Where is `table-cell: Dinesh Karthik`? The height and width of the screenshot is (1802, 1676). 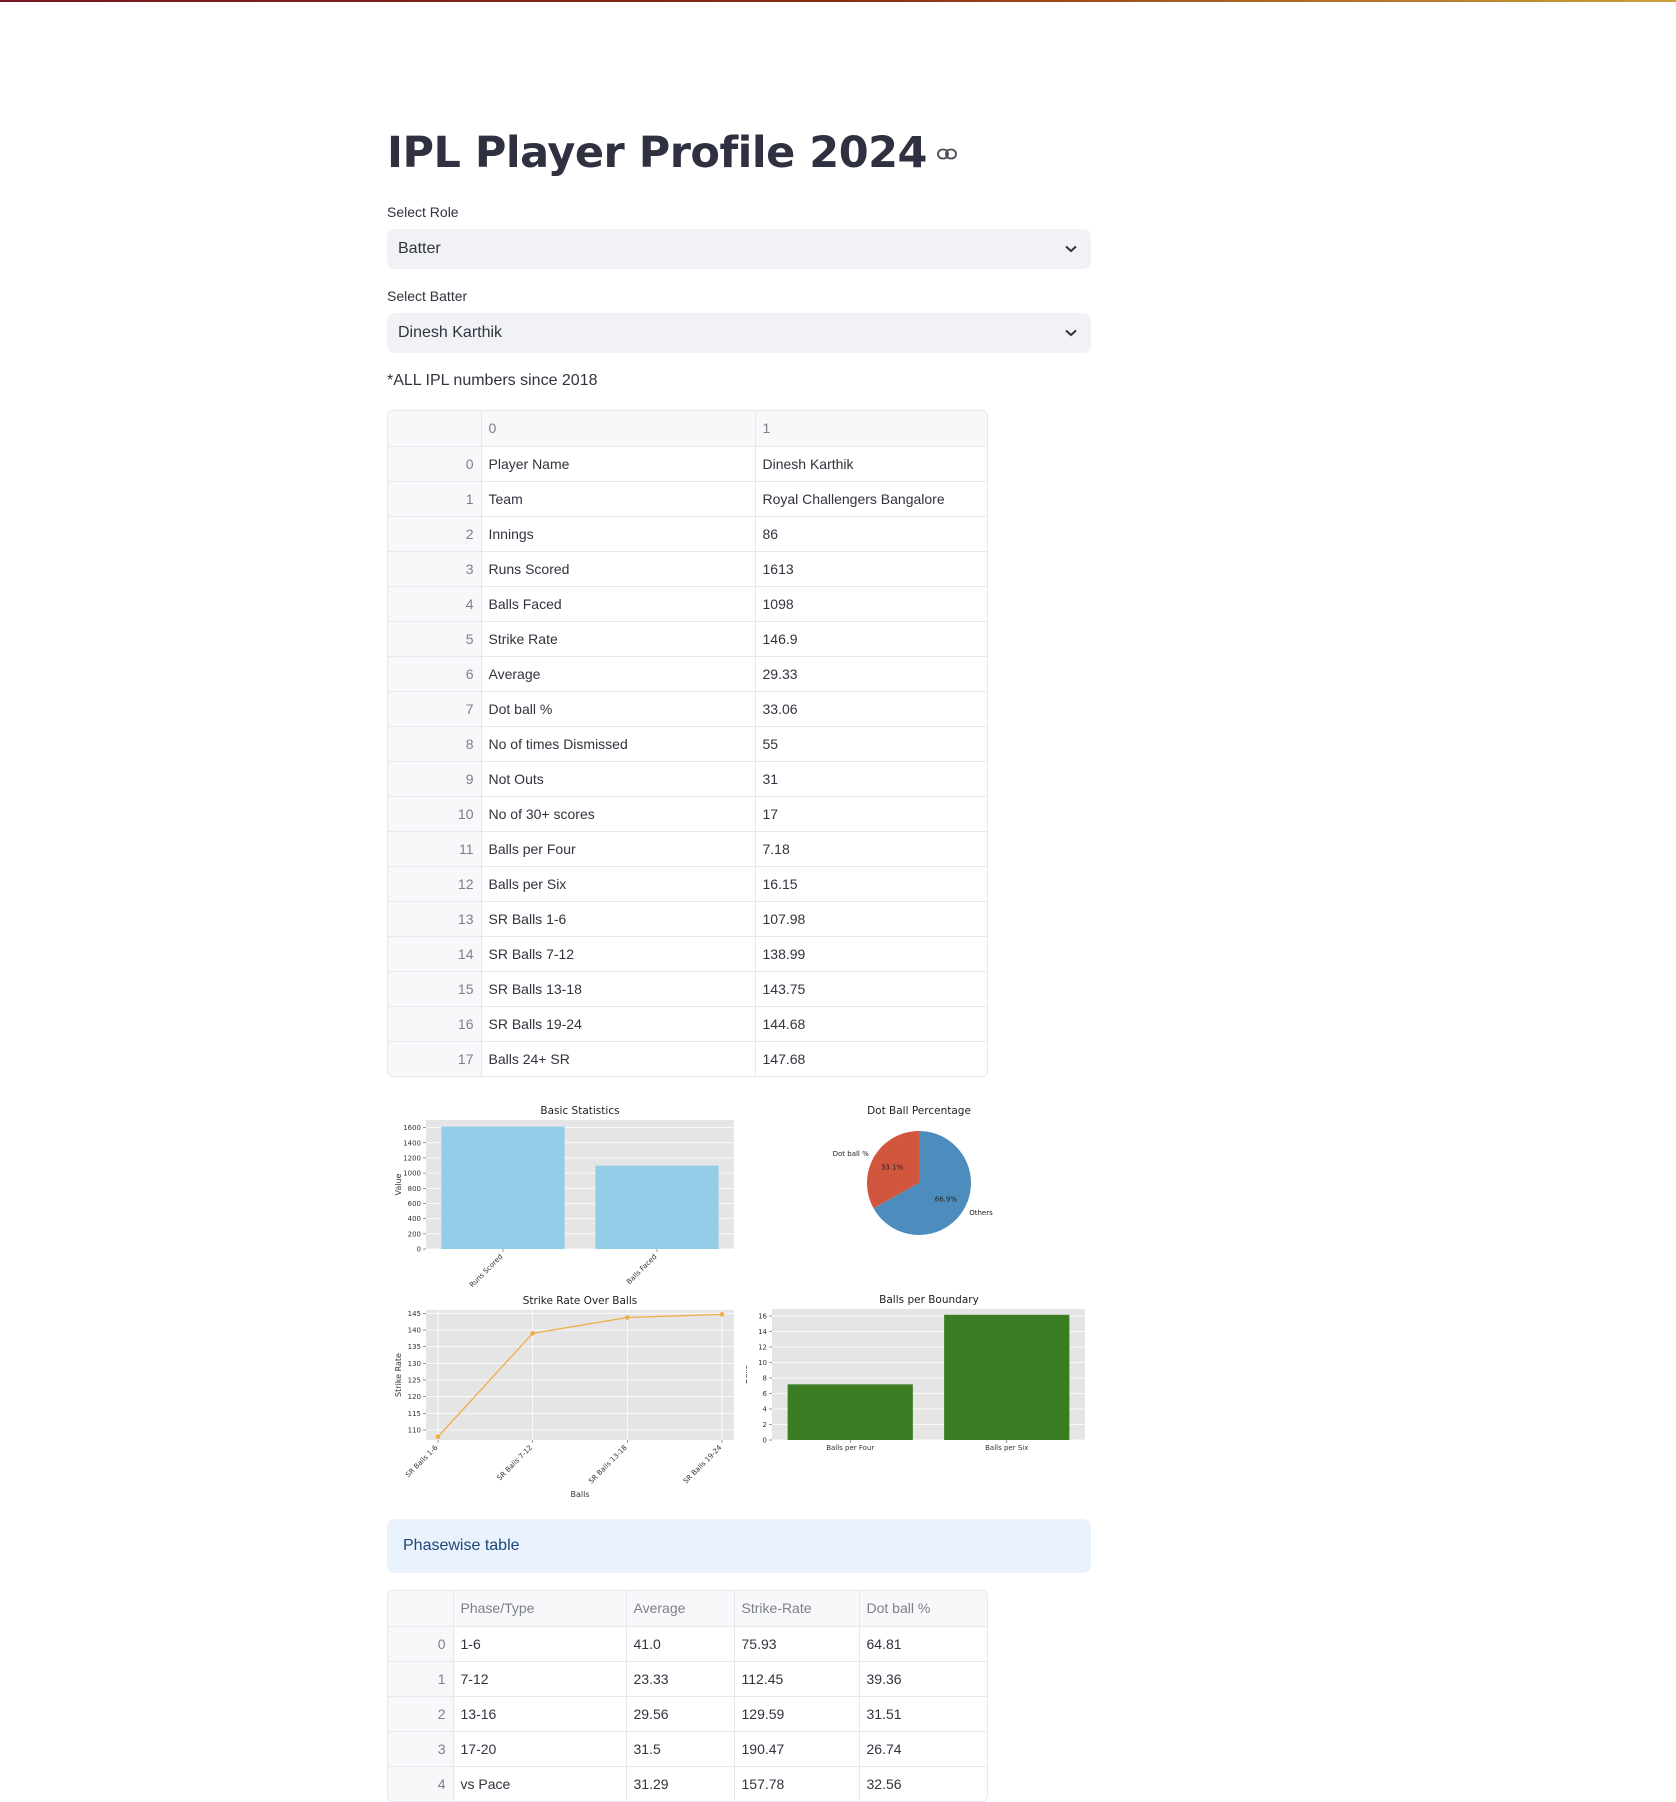
table-cell: Dinesh Karthik is located at coordinates (870, 463).